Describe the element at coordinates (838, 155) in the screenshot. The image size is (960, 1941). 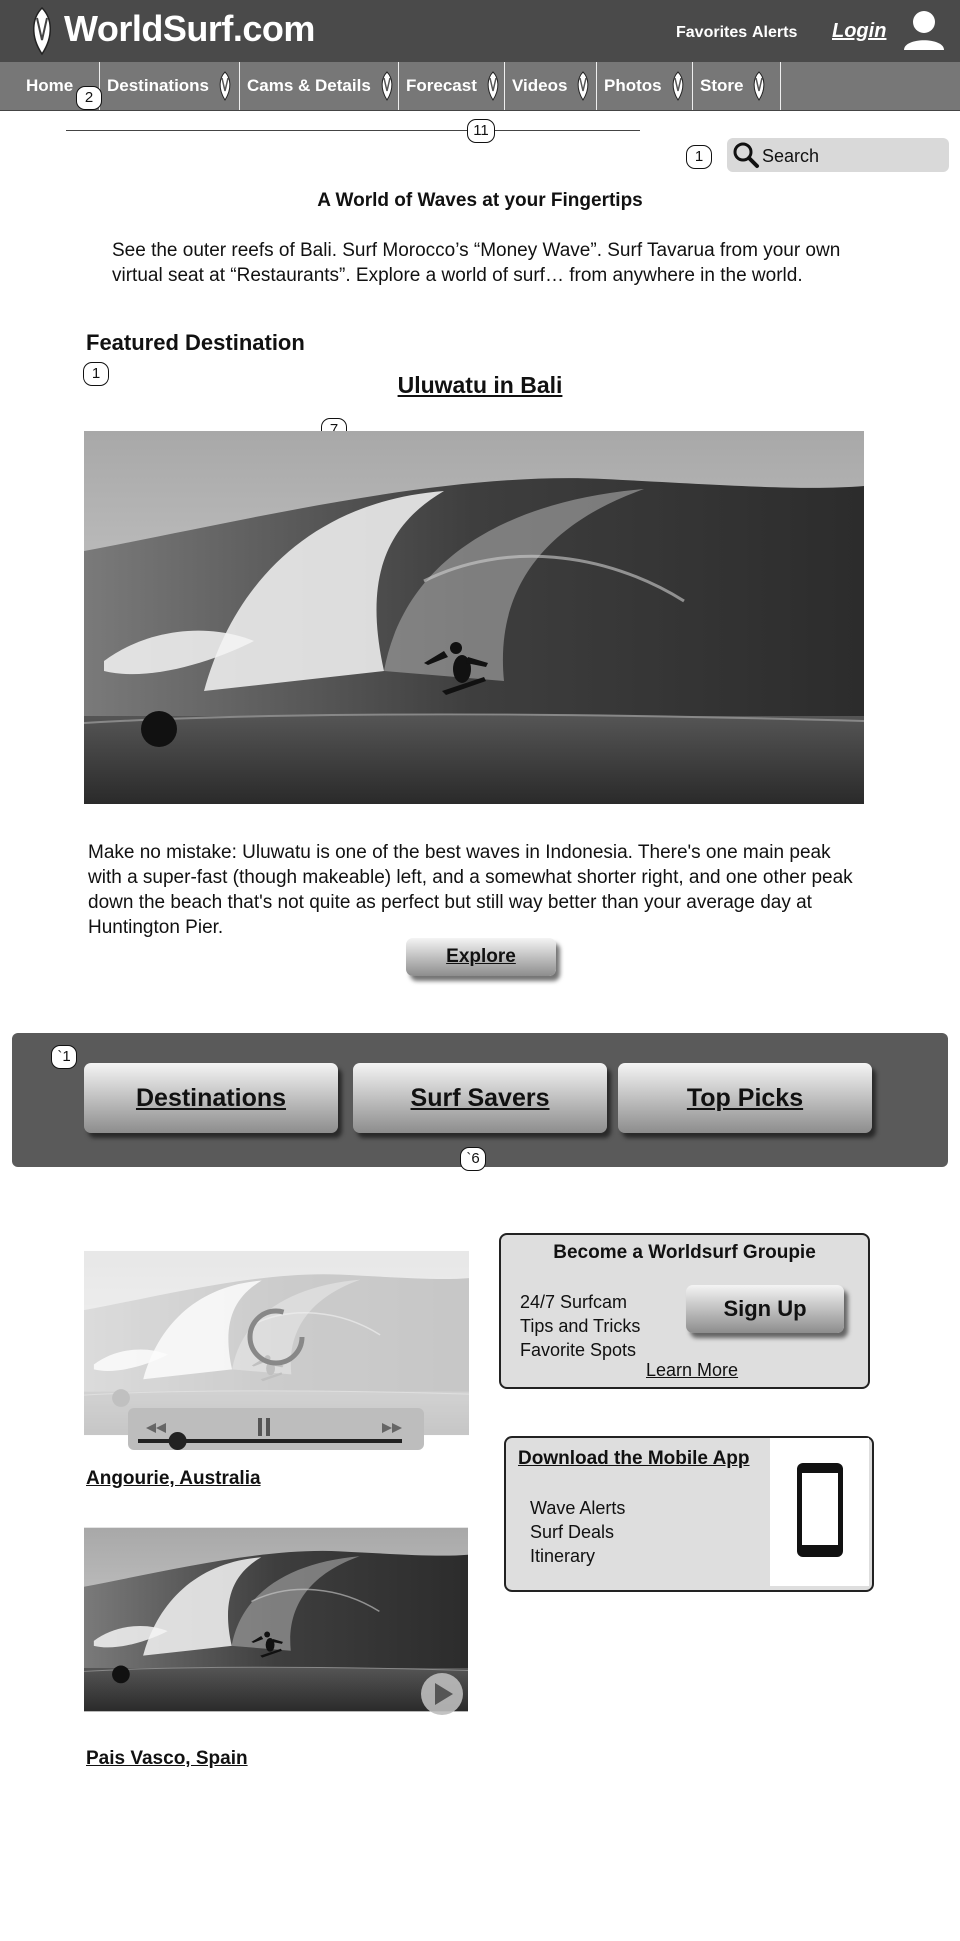
I see `search-input` at that location.